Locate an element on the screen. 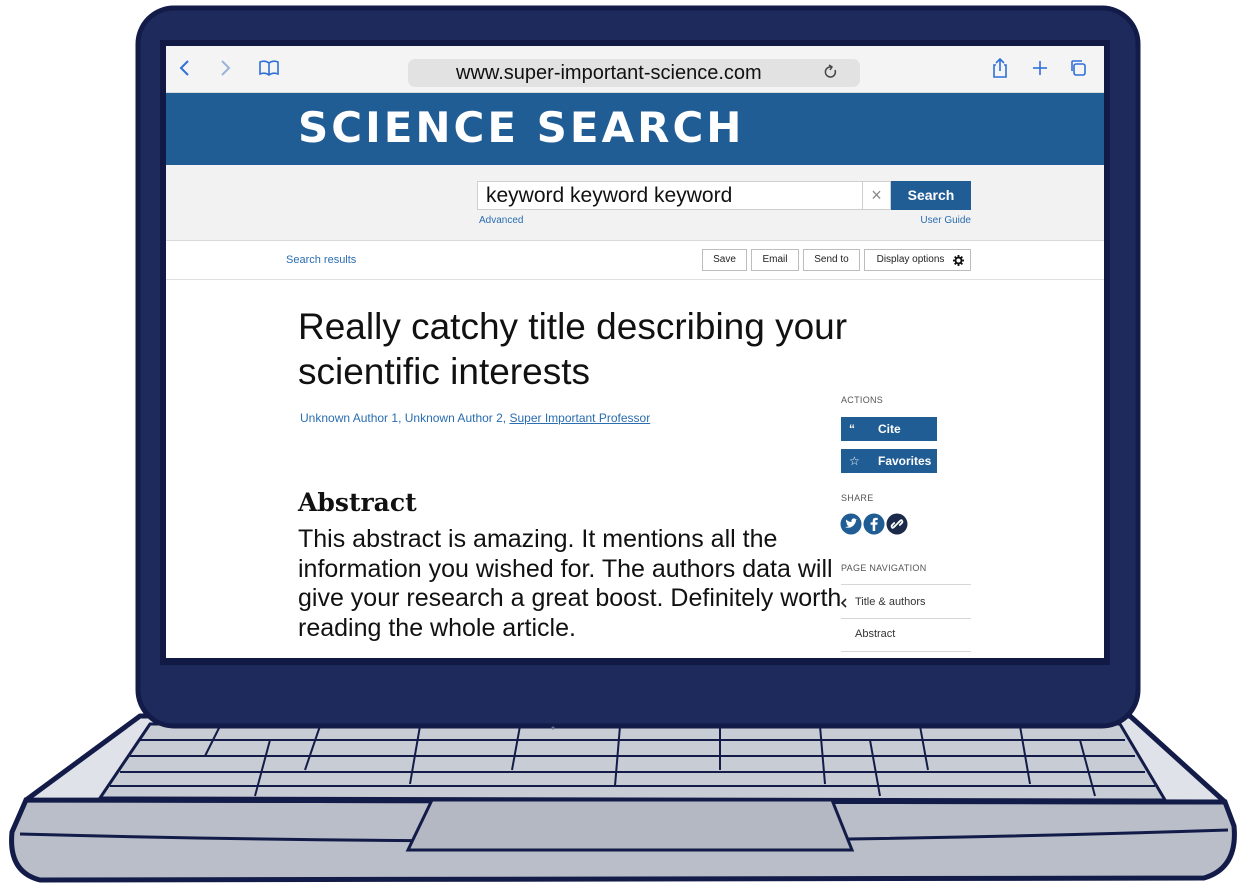 The height and width of the screenshot is (896, 1246). browser-toolbar: www.super-important-science.com is located at coordinates (635, 69).